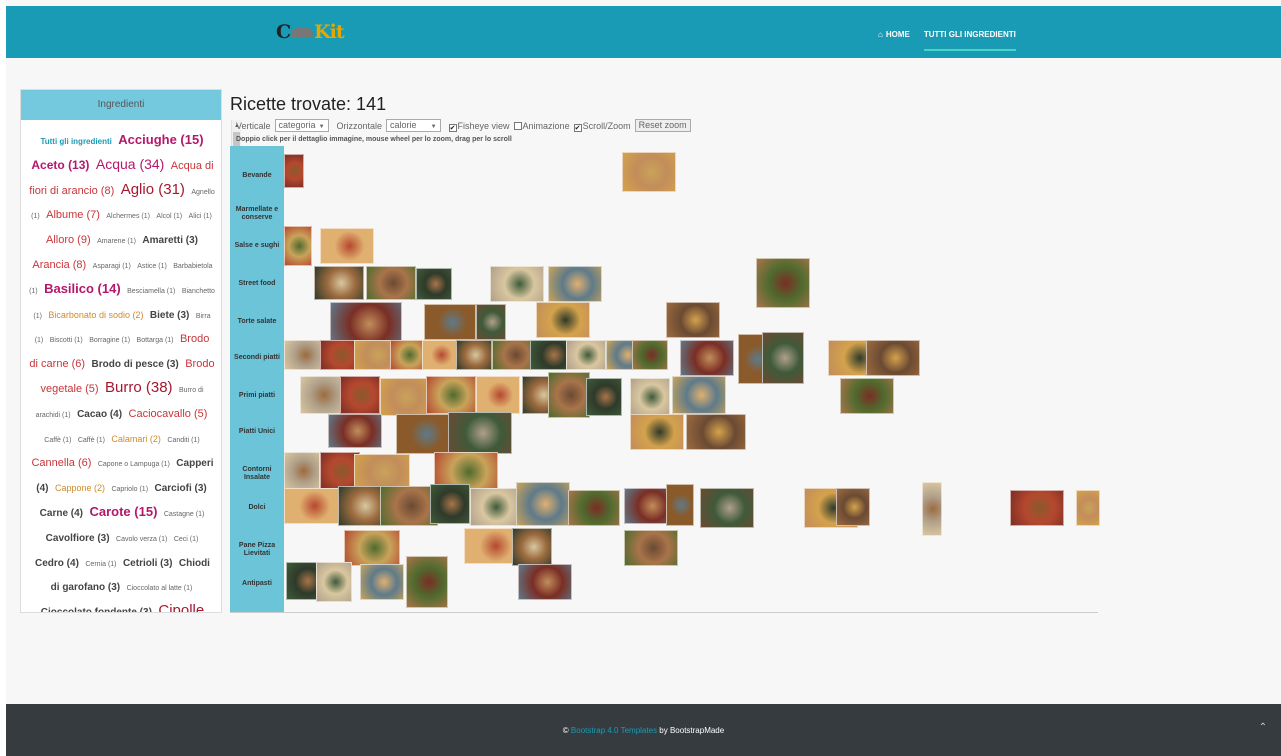 The width and height of the screenshot is (1281, 756). Describe the element at coordinates (301, 125) in the screenshot. I see `vertical-select: categoria ▼` at that location.